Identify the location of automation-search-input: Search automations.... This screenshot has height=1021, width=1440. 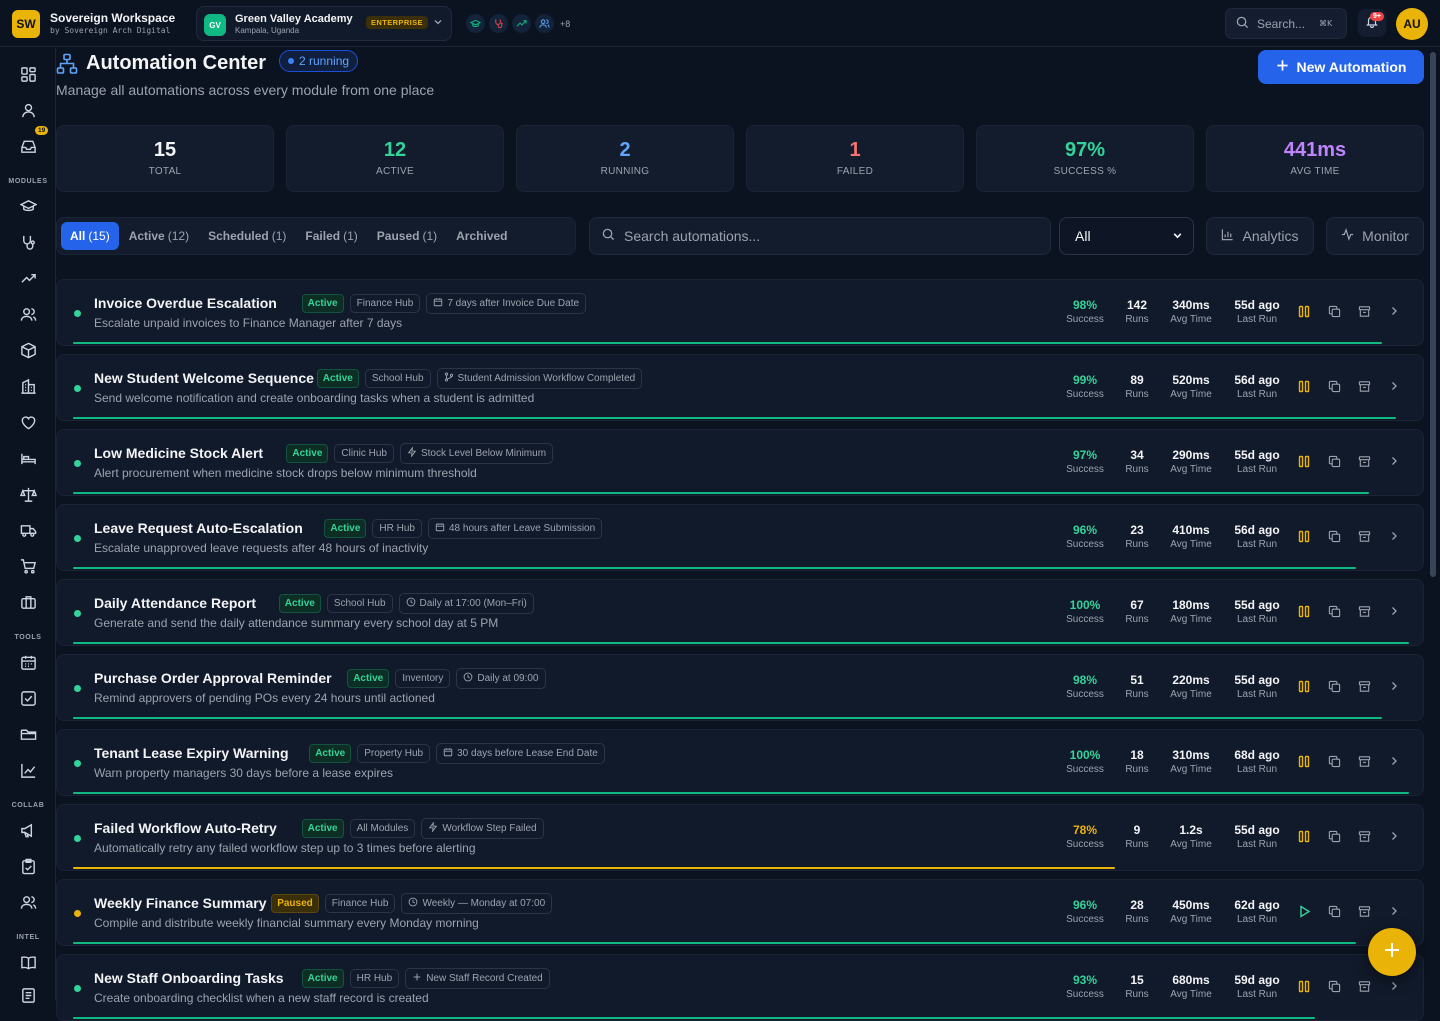
(820, 236).